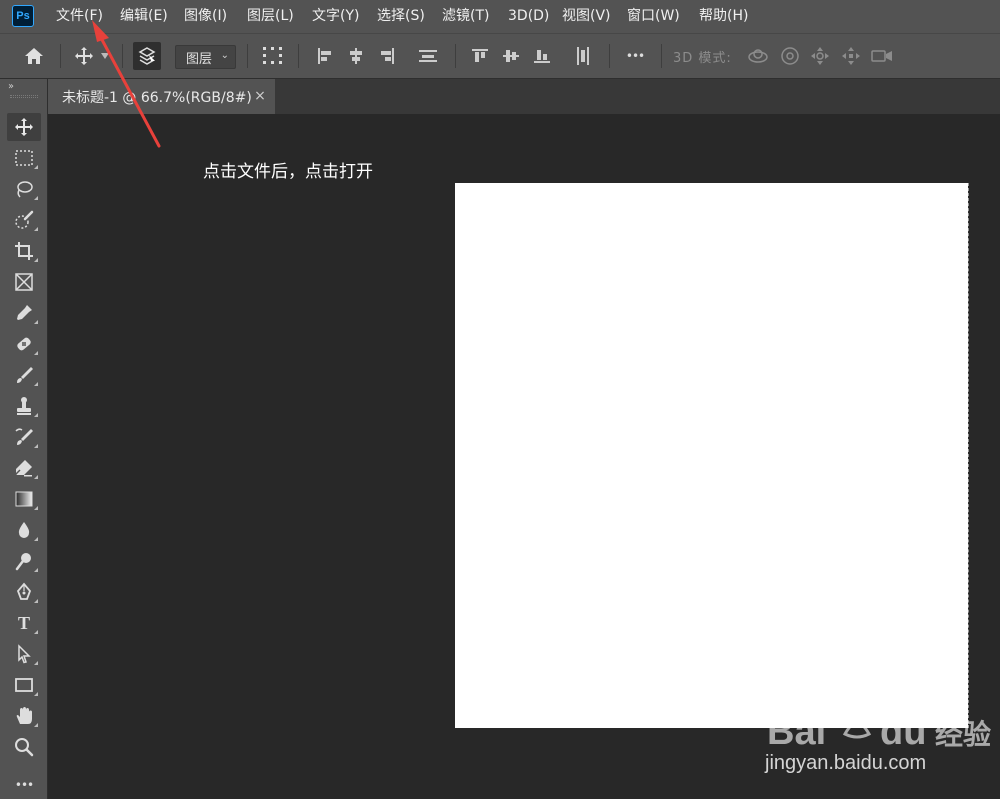 This screenshot has height=799, width=1000. I want to click on brush-tool-icon, so click(24, 375).